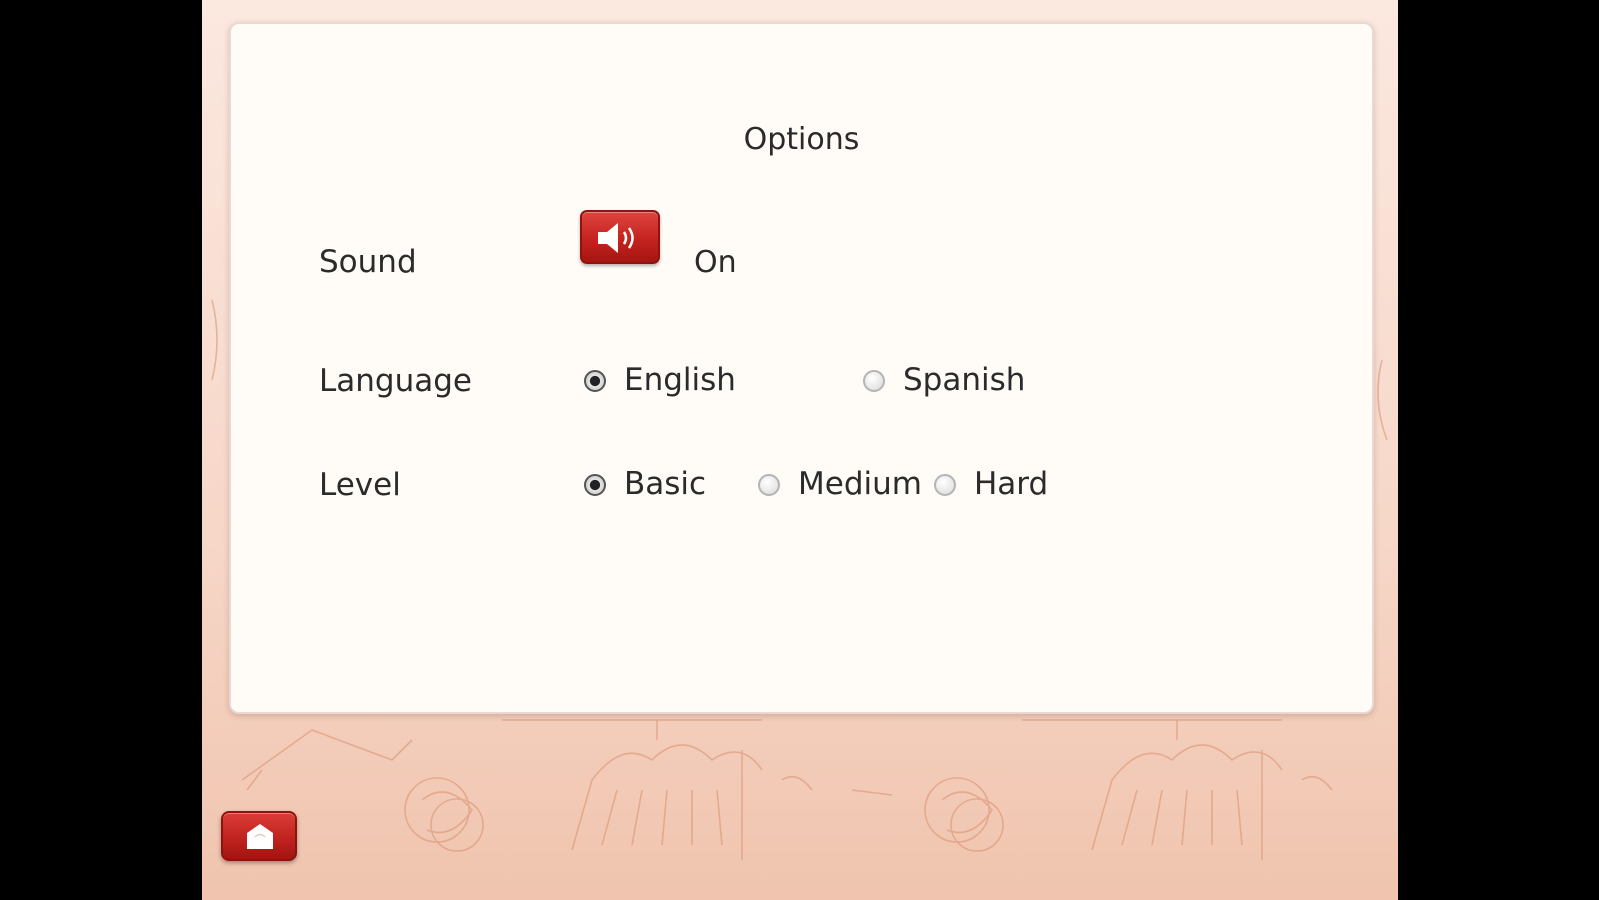  Describe the element at coordinates (801, 139) in the screenshot. I see `page-title: Options` at that location.